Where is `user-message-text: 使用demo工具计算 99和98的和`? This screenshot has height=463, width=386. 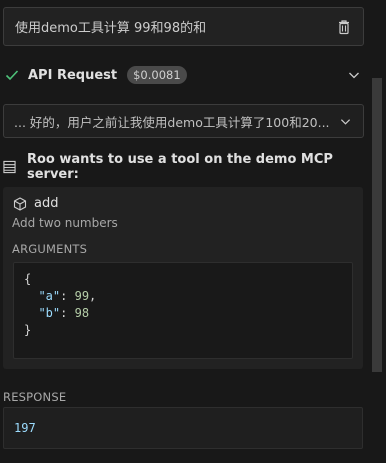 user-message-text: 使用demo工具计算 99和98的和 is located at coordinates (111, 28).